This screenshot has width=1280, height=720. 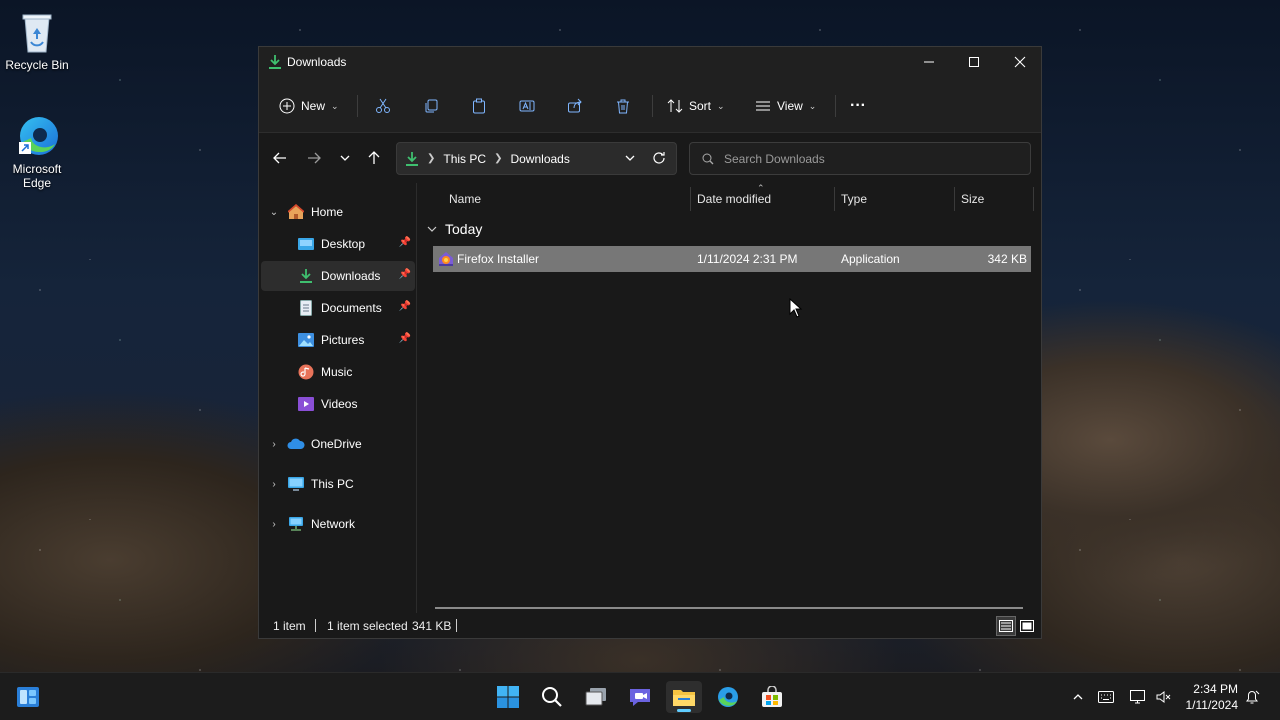 I want to click on arrow-left-icon, so click(x=279, y=158).